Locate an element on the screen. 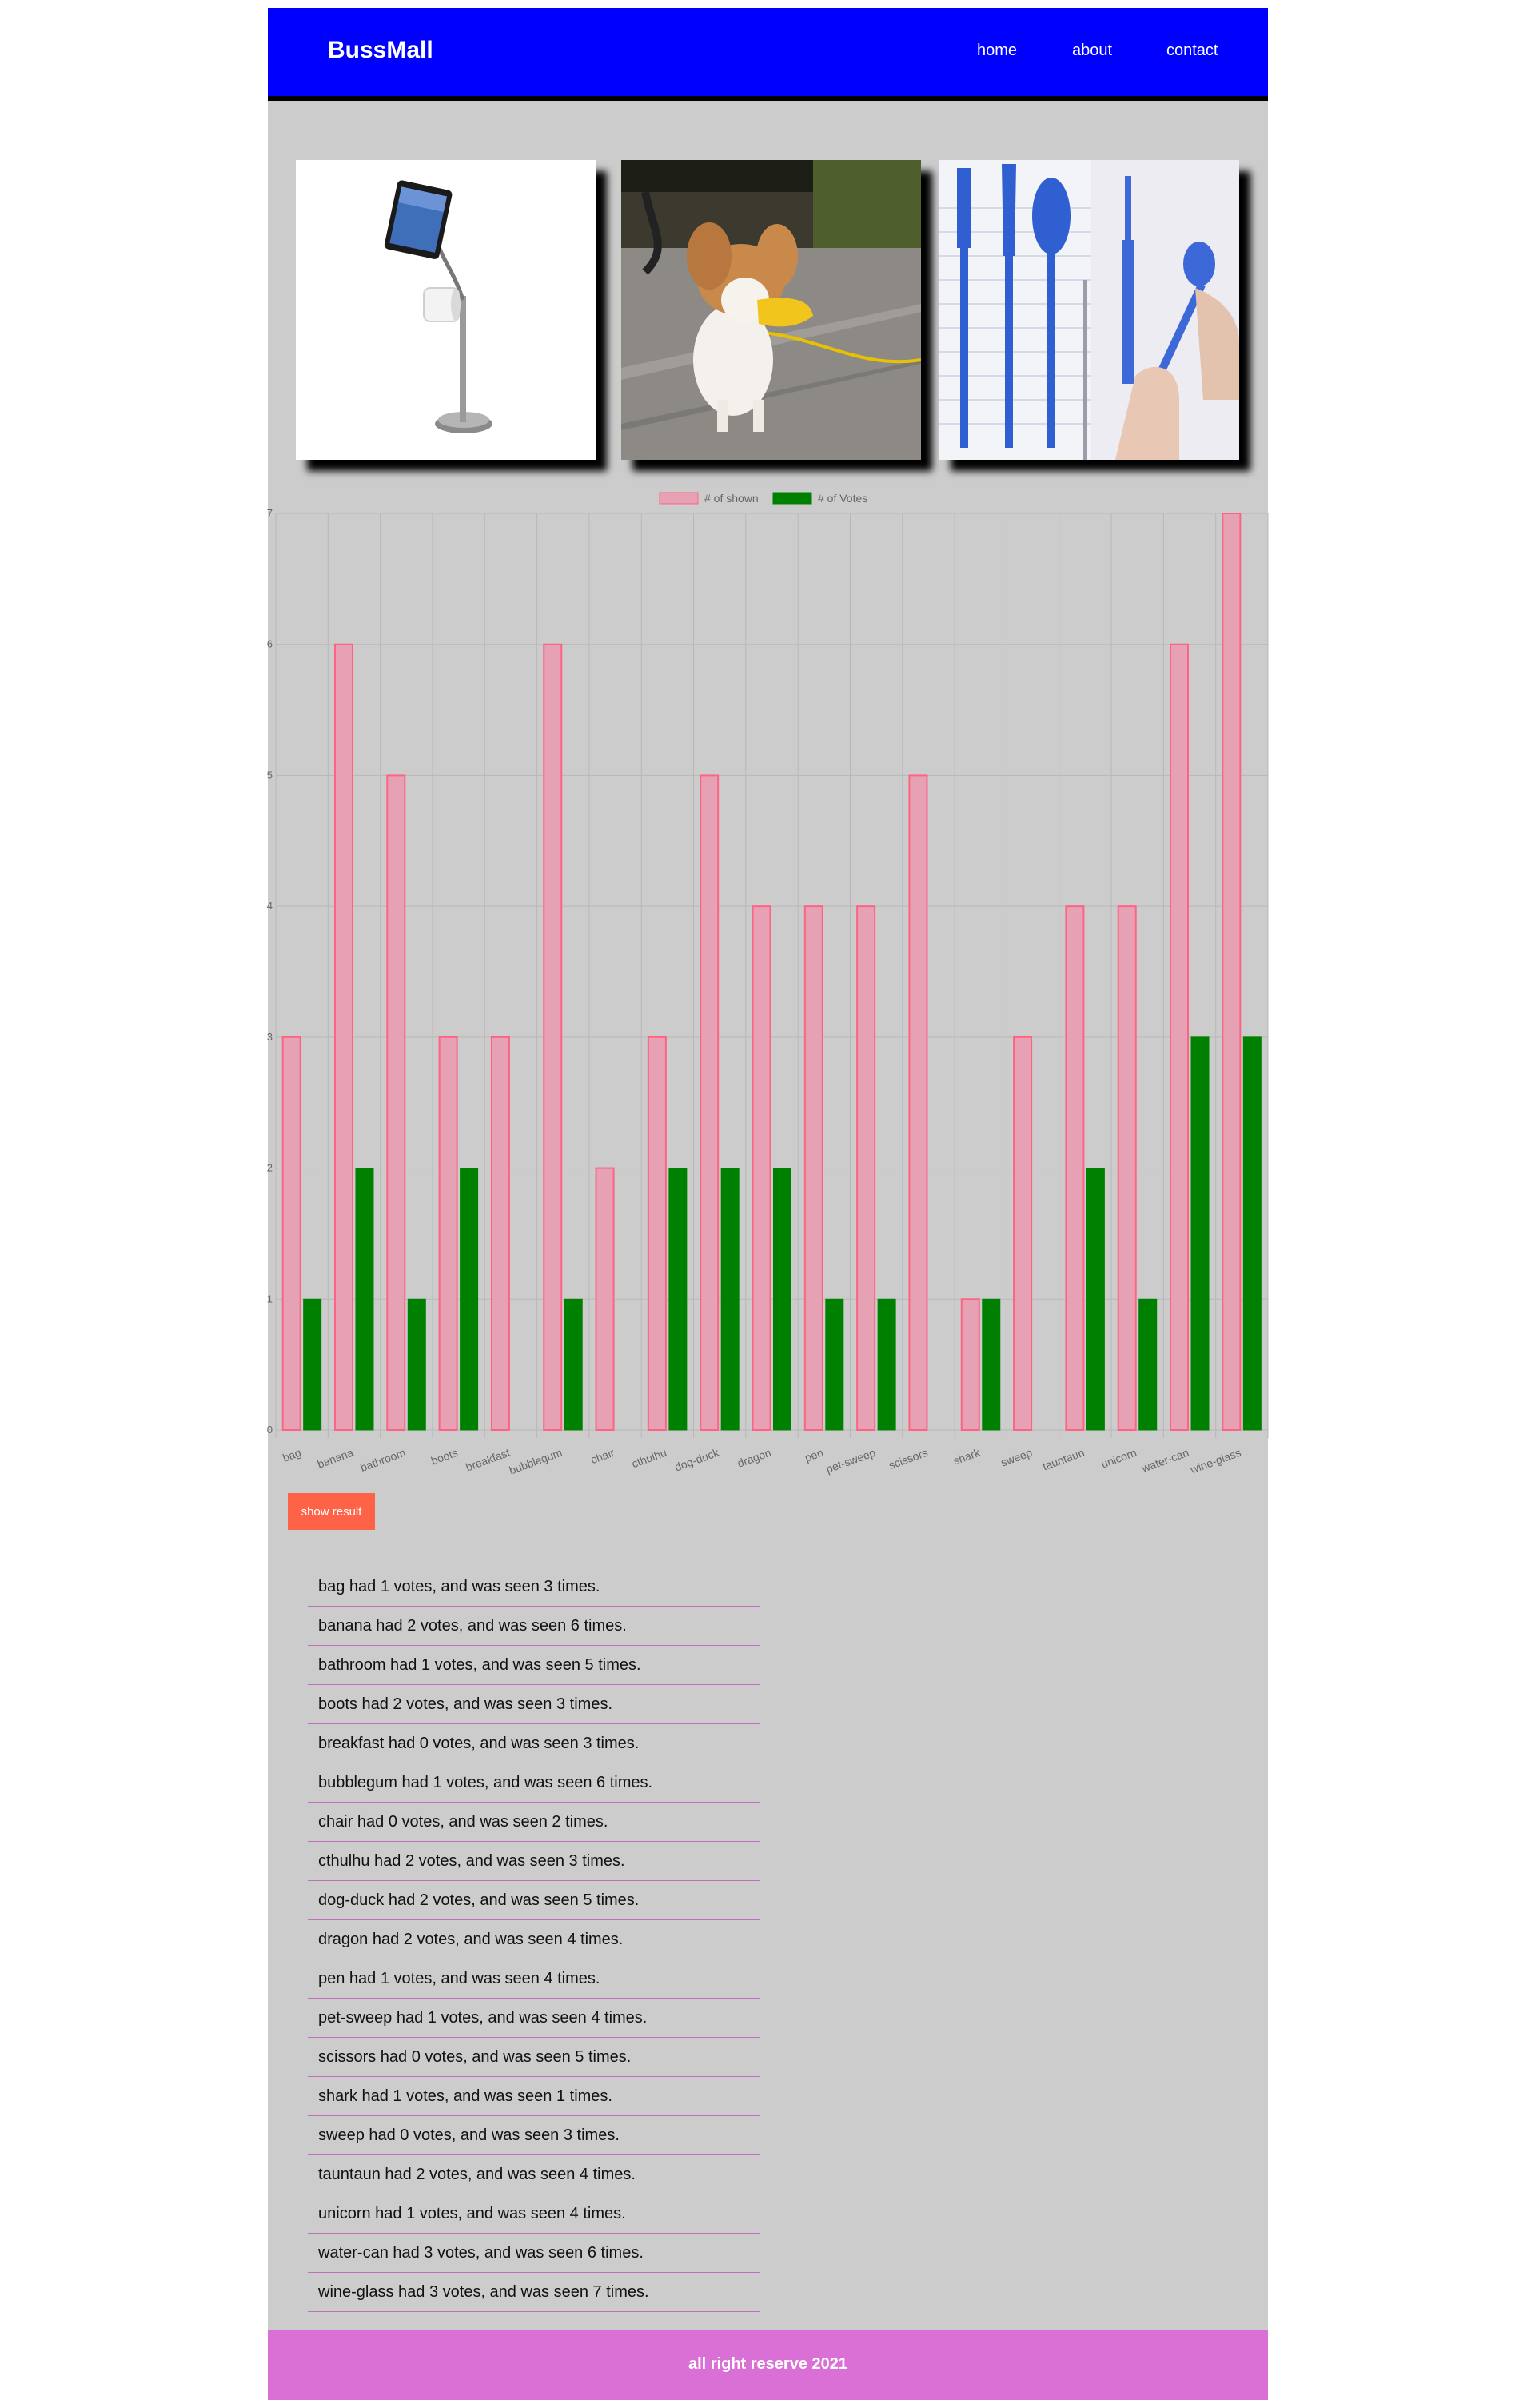 The width and height of the screenshot is (1535, 2408). legend-label: # of Votes is located at coordinates (842, 498).